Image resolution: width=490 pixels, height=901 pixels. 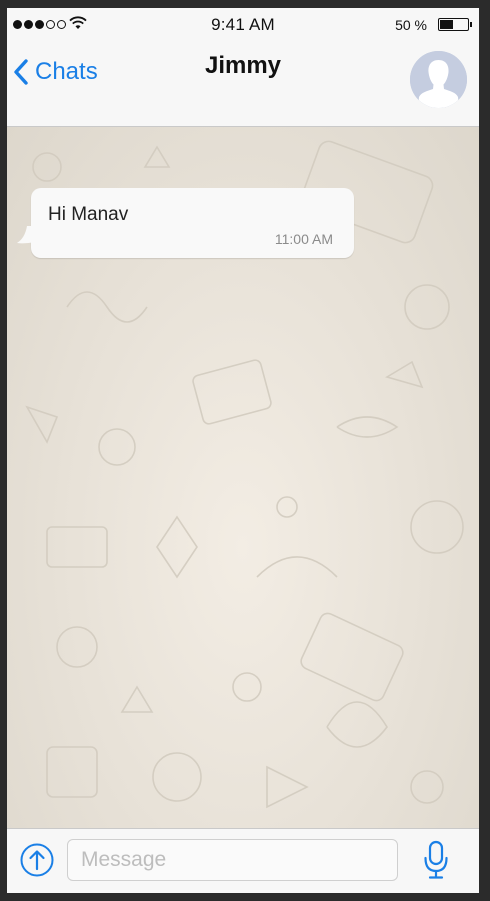 I want to click on message-input-bar, so click(x=243, y=860).